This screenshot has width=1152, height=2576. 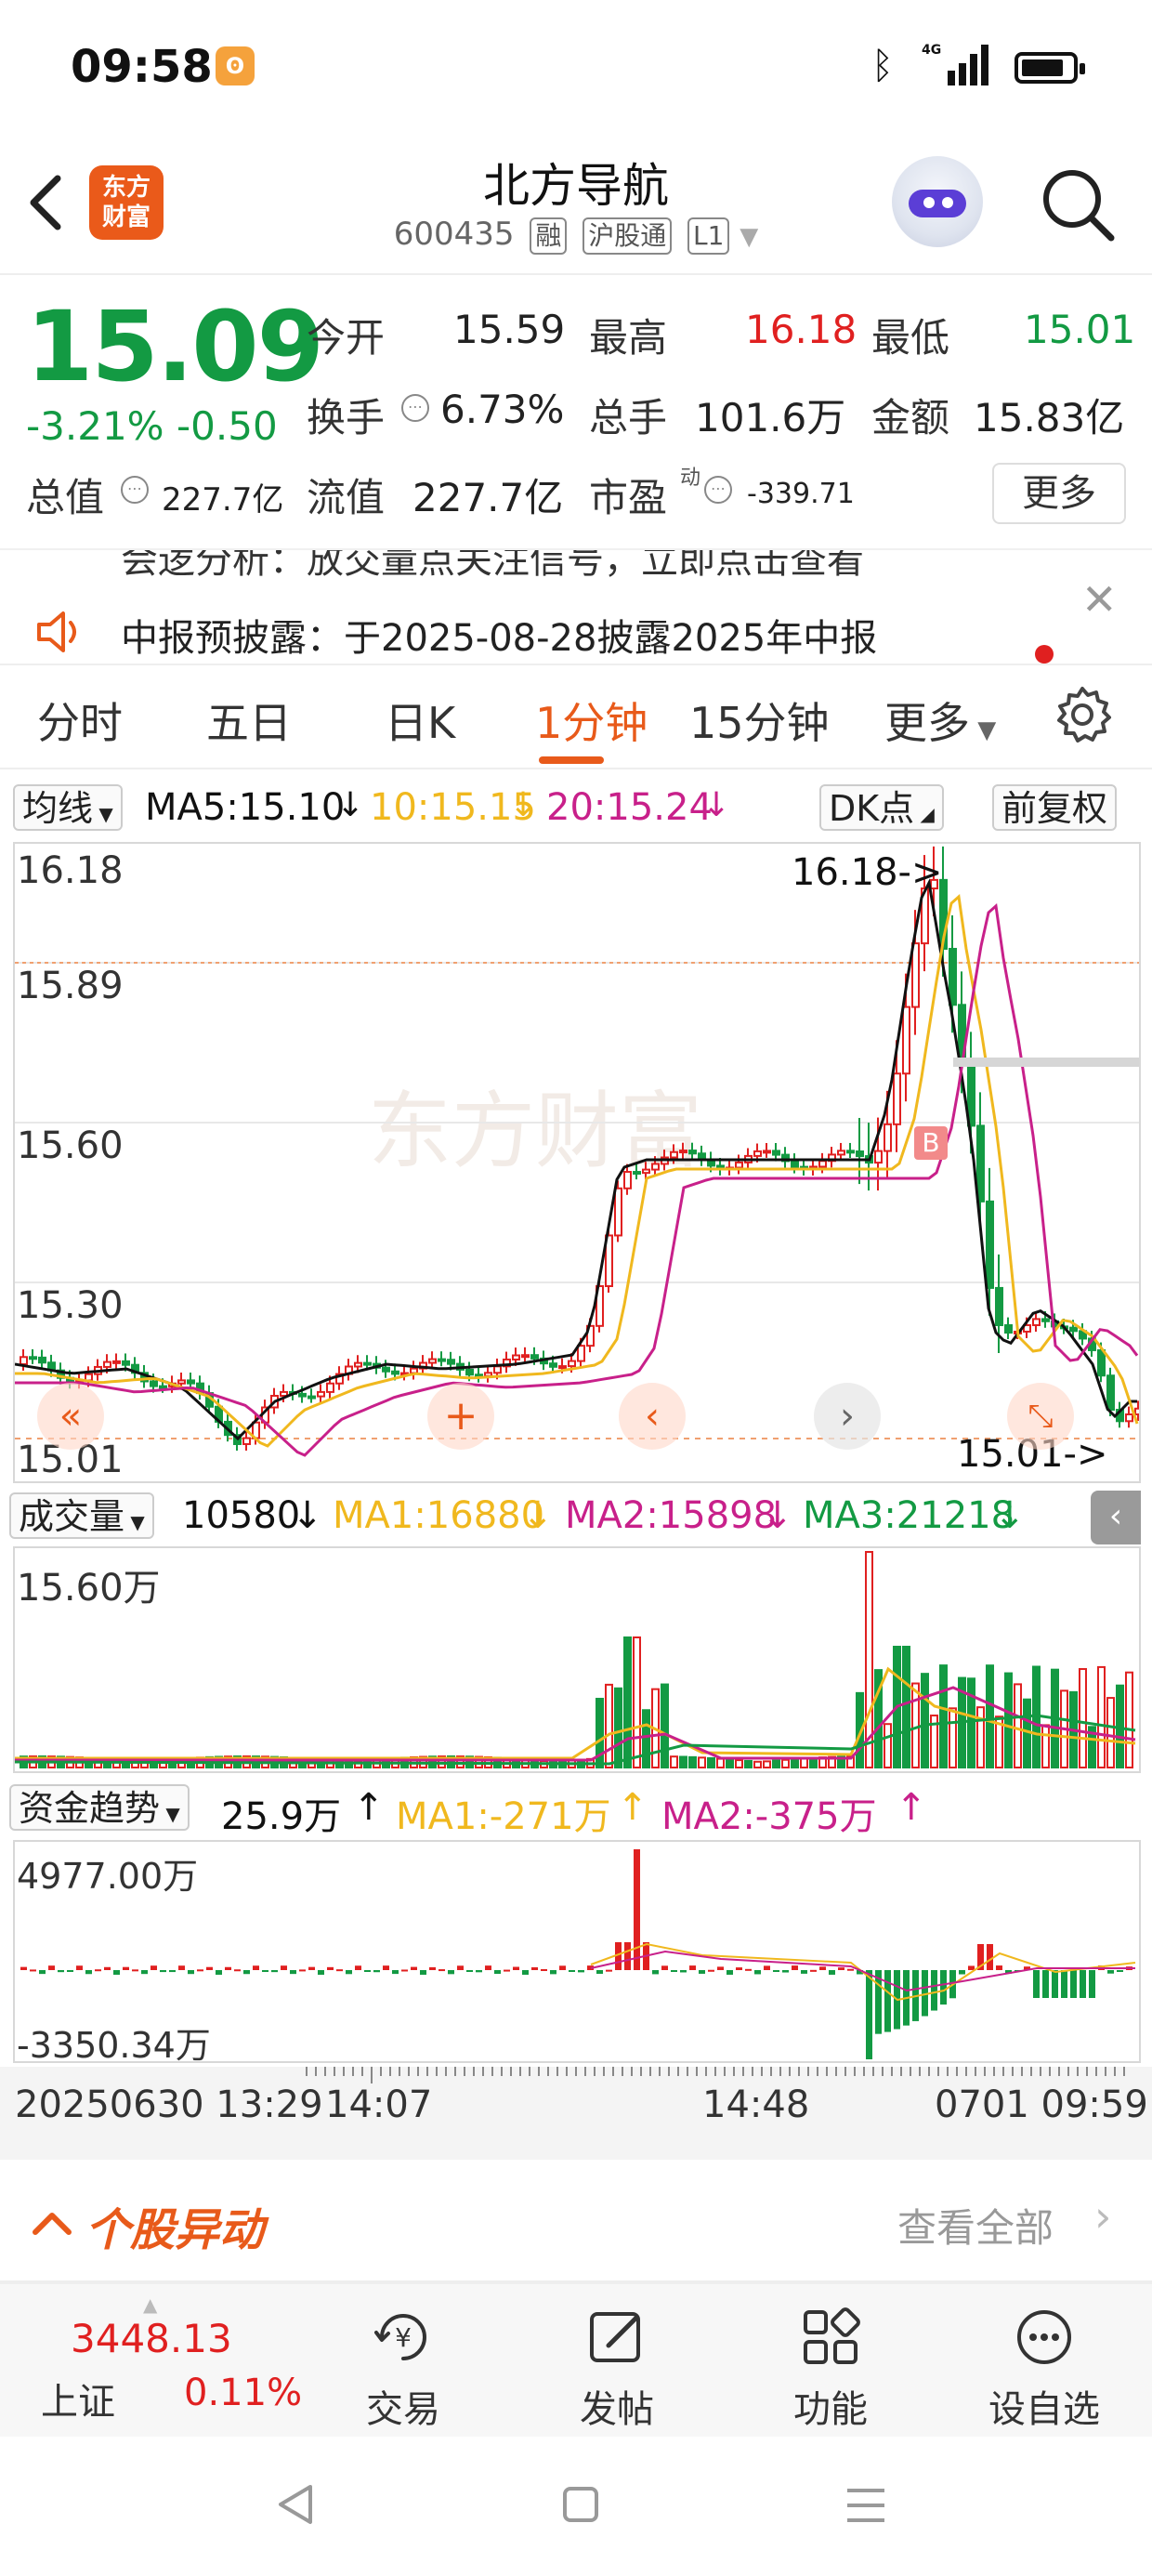 What do you see at coordinates (249, 720) in the screenshot?
I see `tab-five-day: 五日` at bounding box center [249, 720].